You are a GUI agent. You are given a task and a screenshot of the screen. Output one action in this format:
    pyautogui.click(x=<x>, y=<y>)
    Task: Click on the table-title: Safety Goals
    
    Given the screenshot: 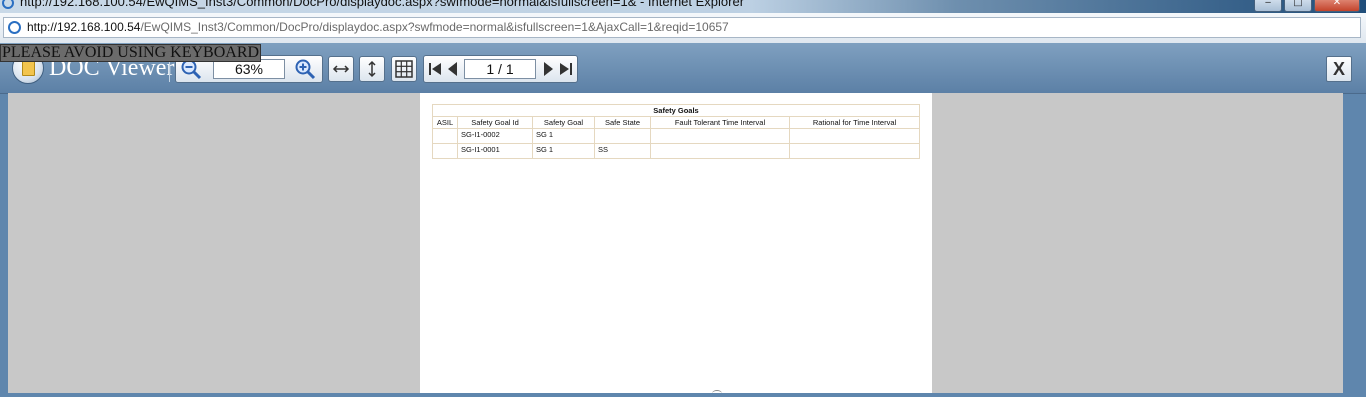 What is the action you would take?
    pyautogui.click(x=676, y=110)
    